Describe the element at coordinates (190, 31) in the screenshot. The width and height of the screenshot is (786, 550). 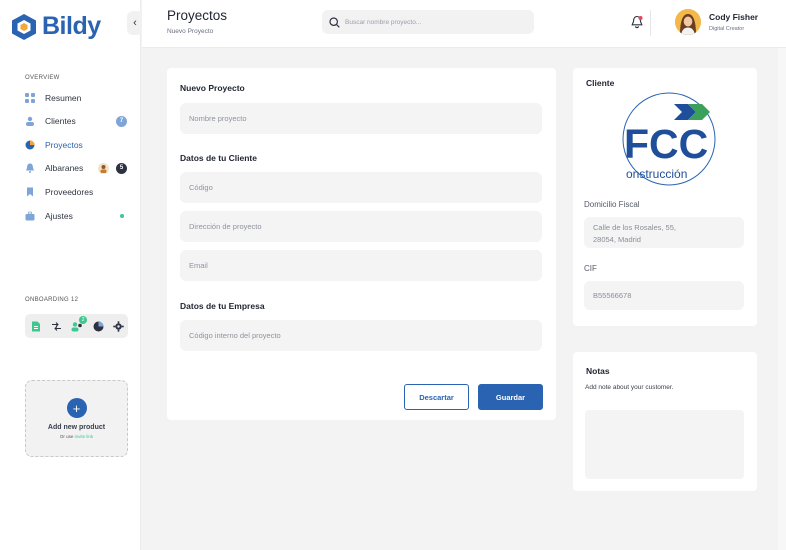
I see `breadcrumb: Nuevo Proyecto` at that location.